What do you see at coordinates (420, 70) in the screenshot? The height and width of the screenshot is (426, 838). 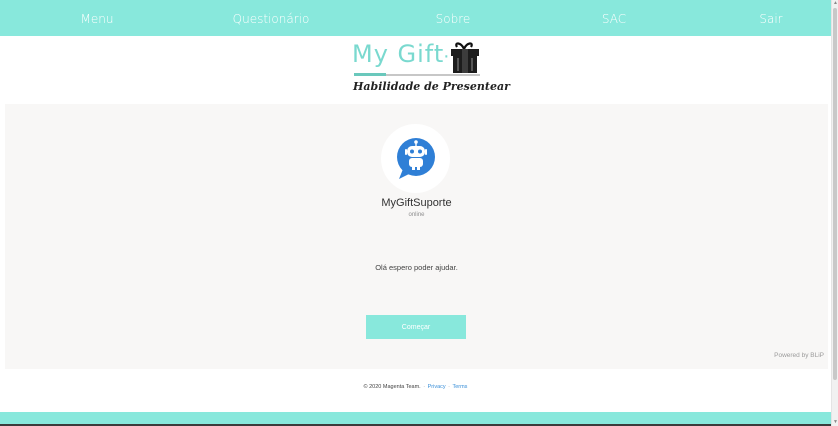 I see `site-logo: My Gift · Habilidade de Presentear` at bounding box center [420, 70].